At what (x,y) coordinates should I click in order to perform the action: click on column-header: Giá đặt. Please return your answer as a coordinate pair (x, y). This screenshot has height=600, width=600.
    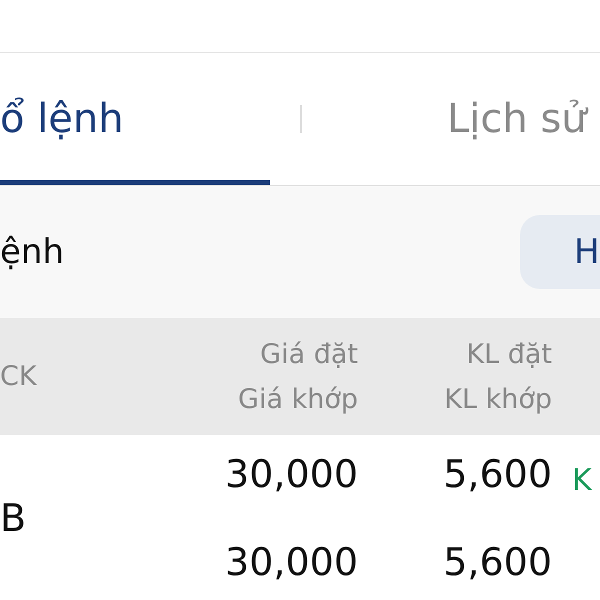
    Looking at the image, I should click on (308, 354).